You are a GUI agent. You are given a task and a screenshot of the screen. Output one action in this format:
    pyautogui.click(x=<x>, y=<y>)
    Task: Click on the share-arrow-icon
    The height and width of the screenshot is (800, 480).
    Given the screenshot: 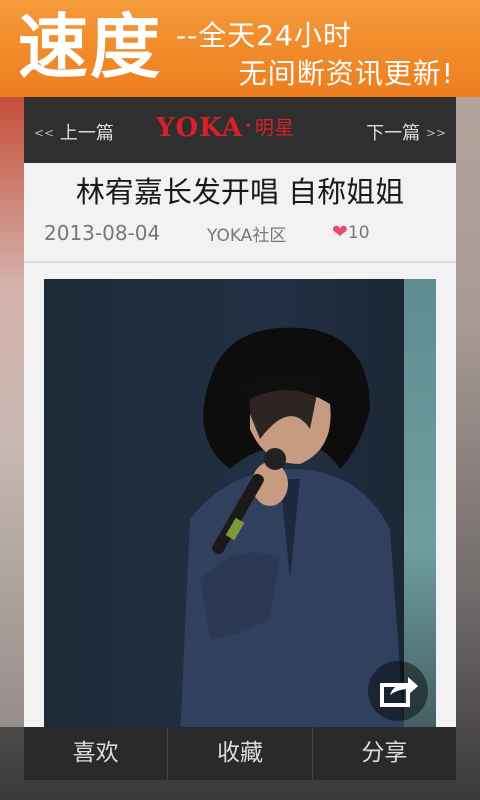 What is the action you would take?
    pyautogui.click(x=399, y=692)
    